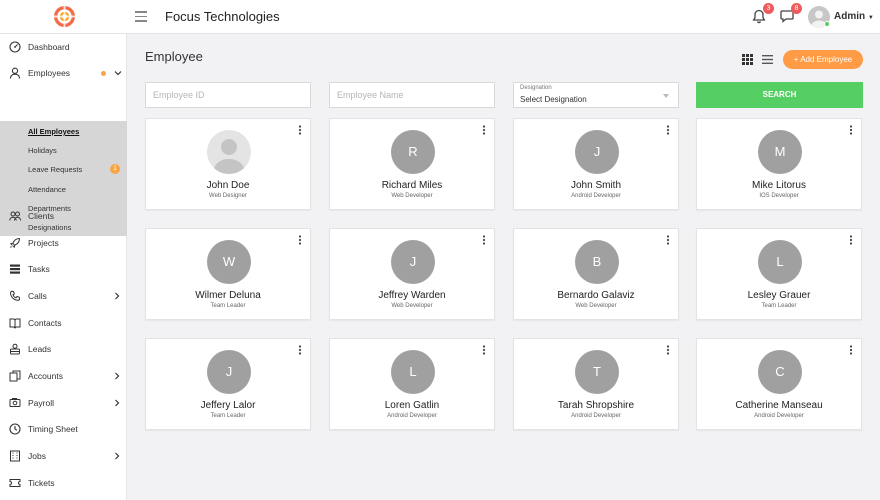 This screenshot has height=500, width=880. What do you see at coordinates (747, 59) in the screenshot?
I see `grid-view-icon` at bounding box center [747, 59].